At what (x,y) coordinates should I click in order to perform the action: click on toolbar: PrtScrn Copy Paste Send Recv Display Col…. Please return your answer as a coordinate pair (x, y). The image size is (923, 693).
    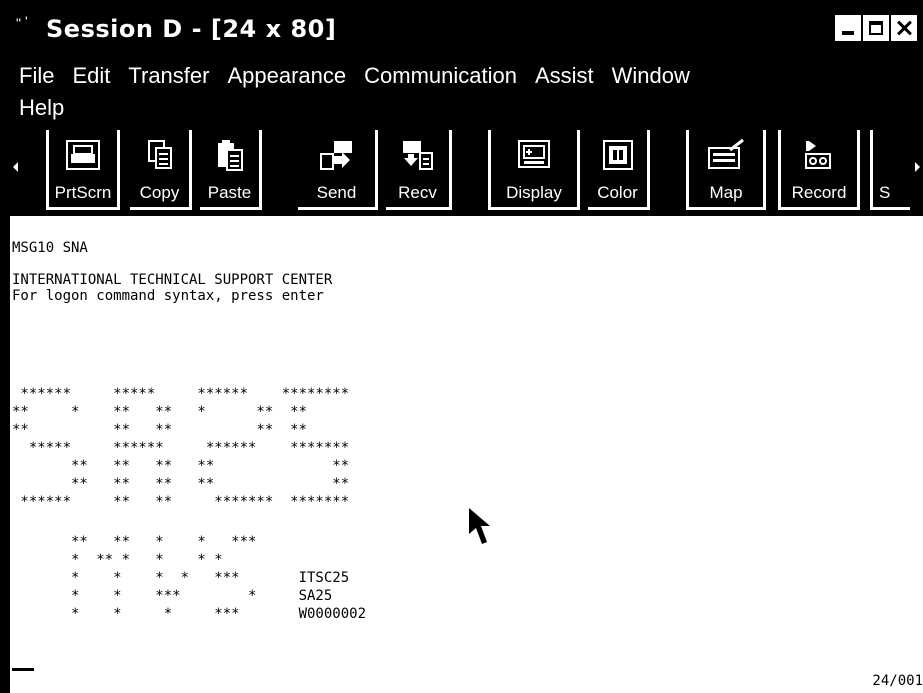
    Looking at the image, I should click on (466, 170).